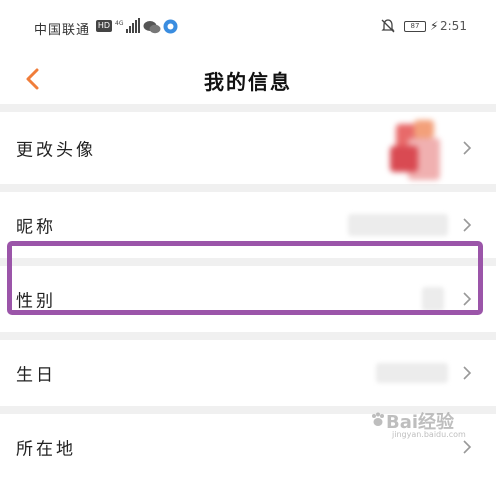  I want to click on gender-value-blurred, so click(433, 299).